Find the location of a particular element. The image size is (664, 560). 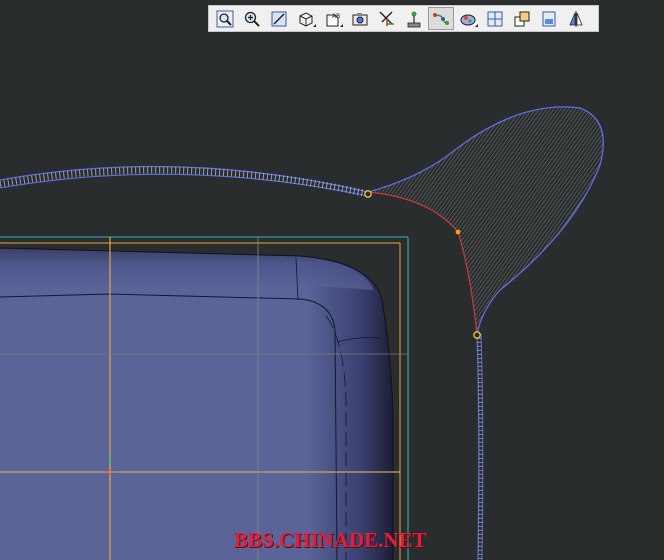

text-button: AB is located at coordinates (333, 18).